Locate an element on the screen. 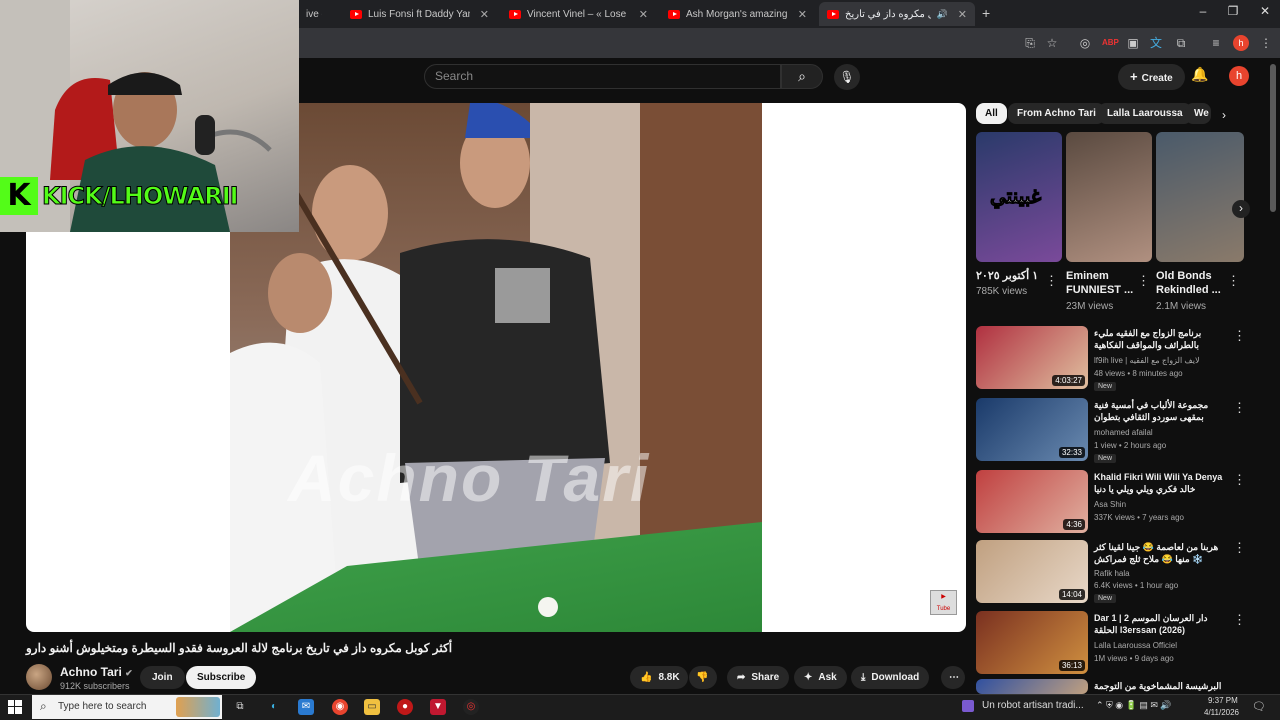 The width and height of the screenshot is (1280, 720). profile-avatar: h is located at coordinates (1241, 43).